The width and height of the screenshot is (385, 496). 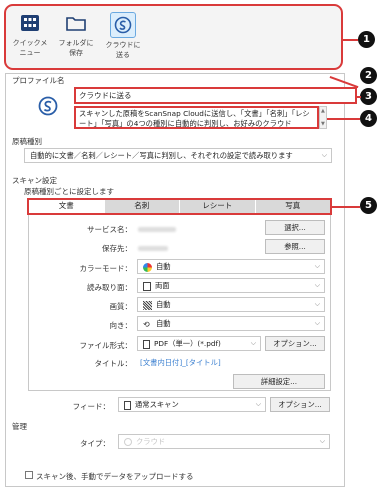 What do you see at coordinates (117, 248) in the screenshot?
I see `save-to-label: 保存先：` at bounding box center [117, 248].